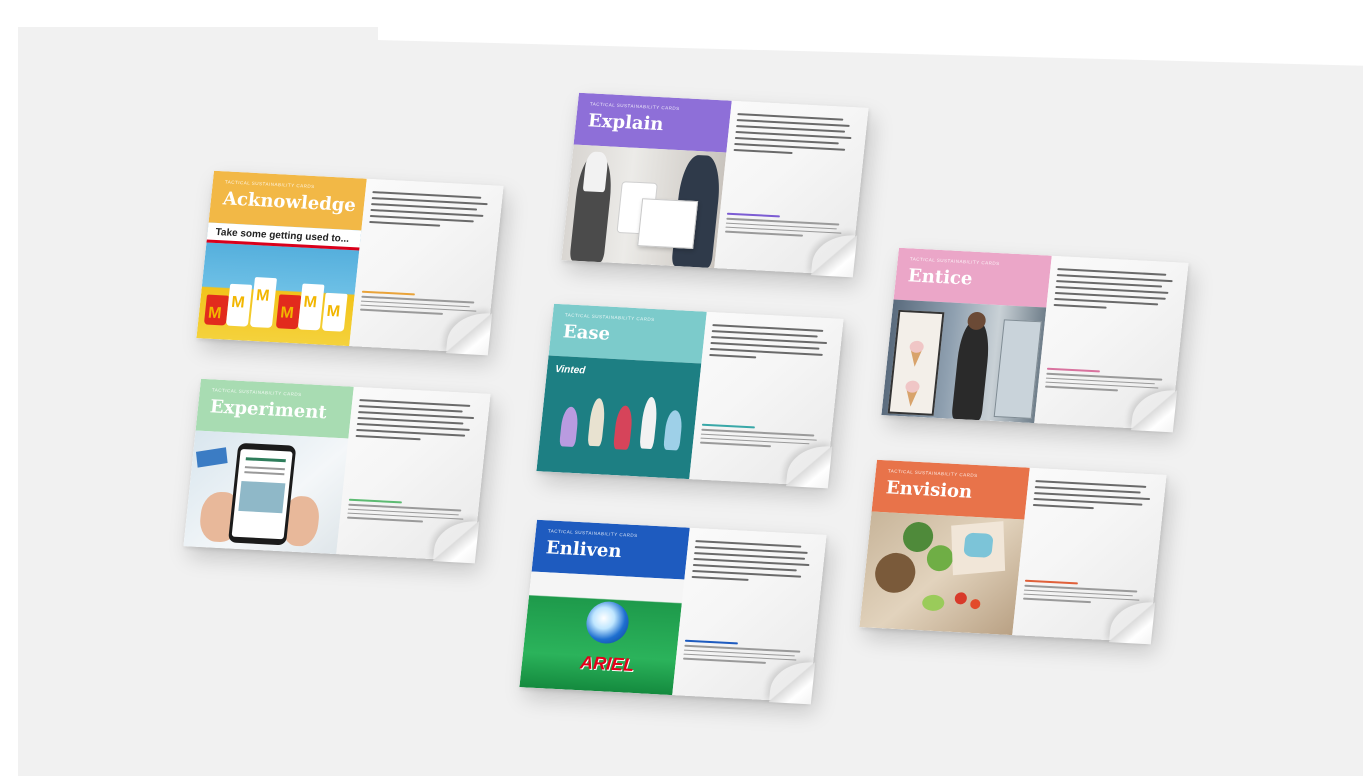 The height and width of the screenshot is (776, 1363). Describe the element at coordinates (940, 277) in the screenshot. I see `card-title: Entice` at that location.